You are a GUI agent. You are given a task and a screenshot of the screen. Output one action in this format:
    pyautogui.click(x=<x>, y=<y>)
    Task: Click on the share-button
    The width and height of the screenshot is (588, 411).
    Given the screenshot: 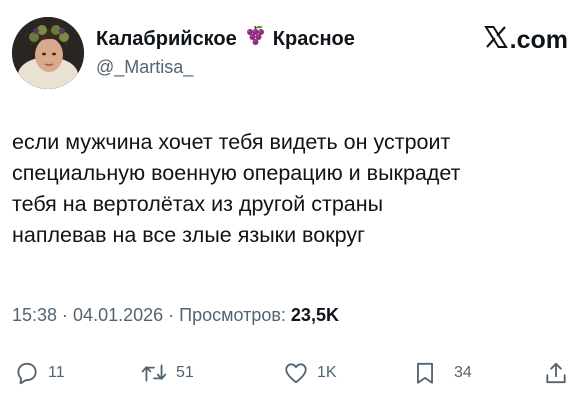 What is the action you would take?
    pyautogui.click(x=556, y=373)
    